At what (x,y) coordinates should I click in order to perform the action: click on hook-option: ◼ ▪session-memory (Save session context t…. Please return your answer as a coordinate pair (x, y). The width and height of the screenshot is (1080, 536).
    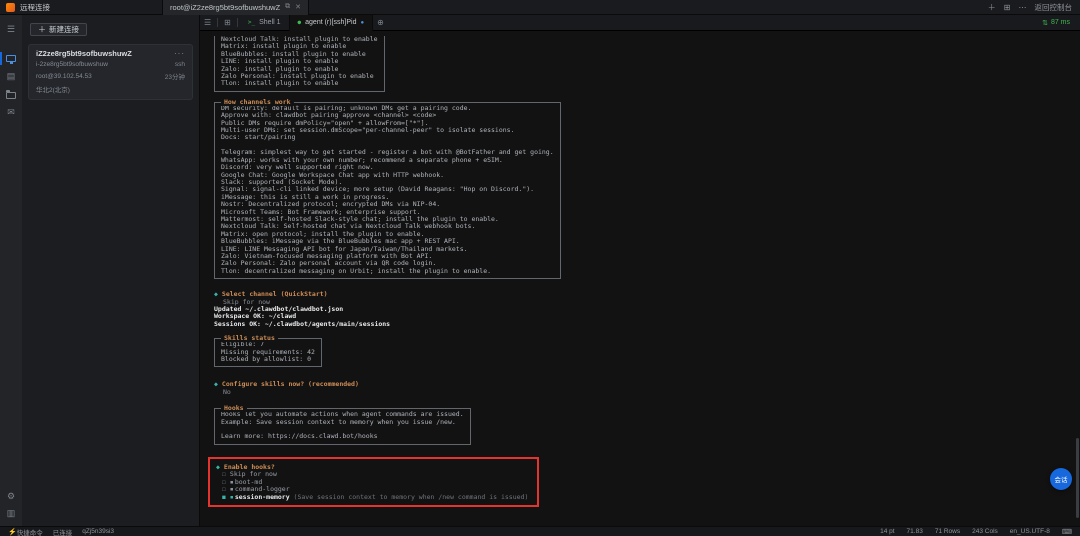
    Looking at the image, I should click on (375, 496).